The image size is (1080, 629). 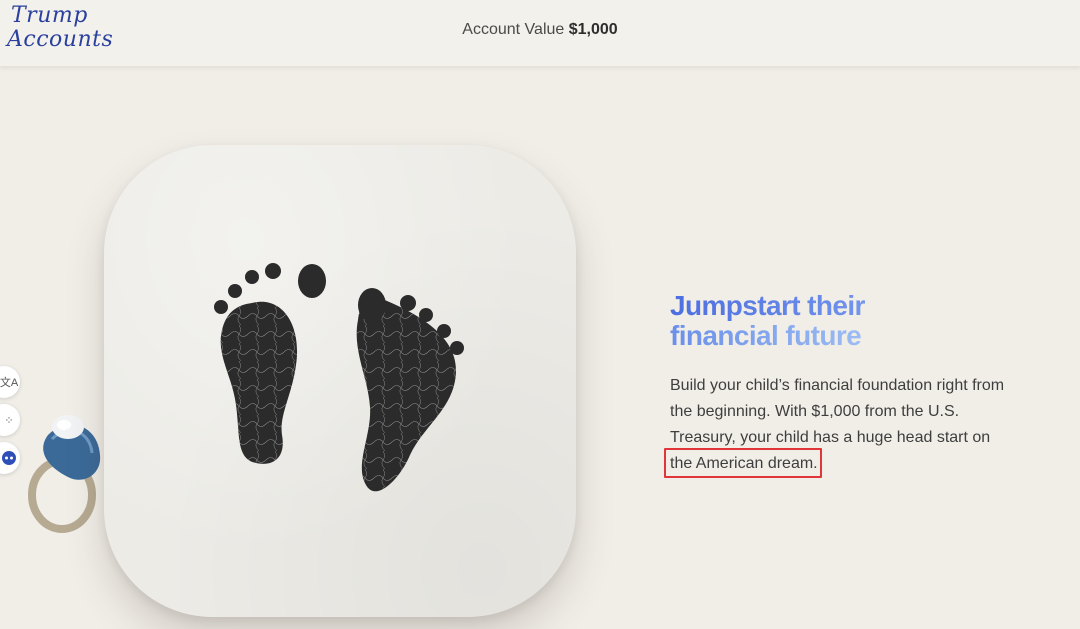 What do you see at coordinates (270, 363) in the screenshot?
I see `left-footprint` at bounding box center [270, 363].